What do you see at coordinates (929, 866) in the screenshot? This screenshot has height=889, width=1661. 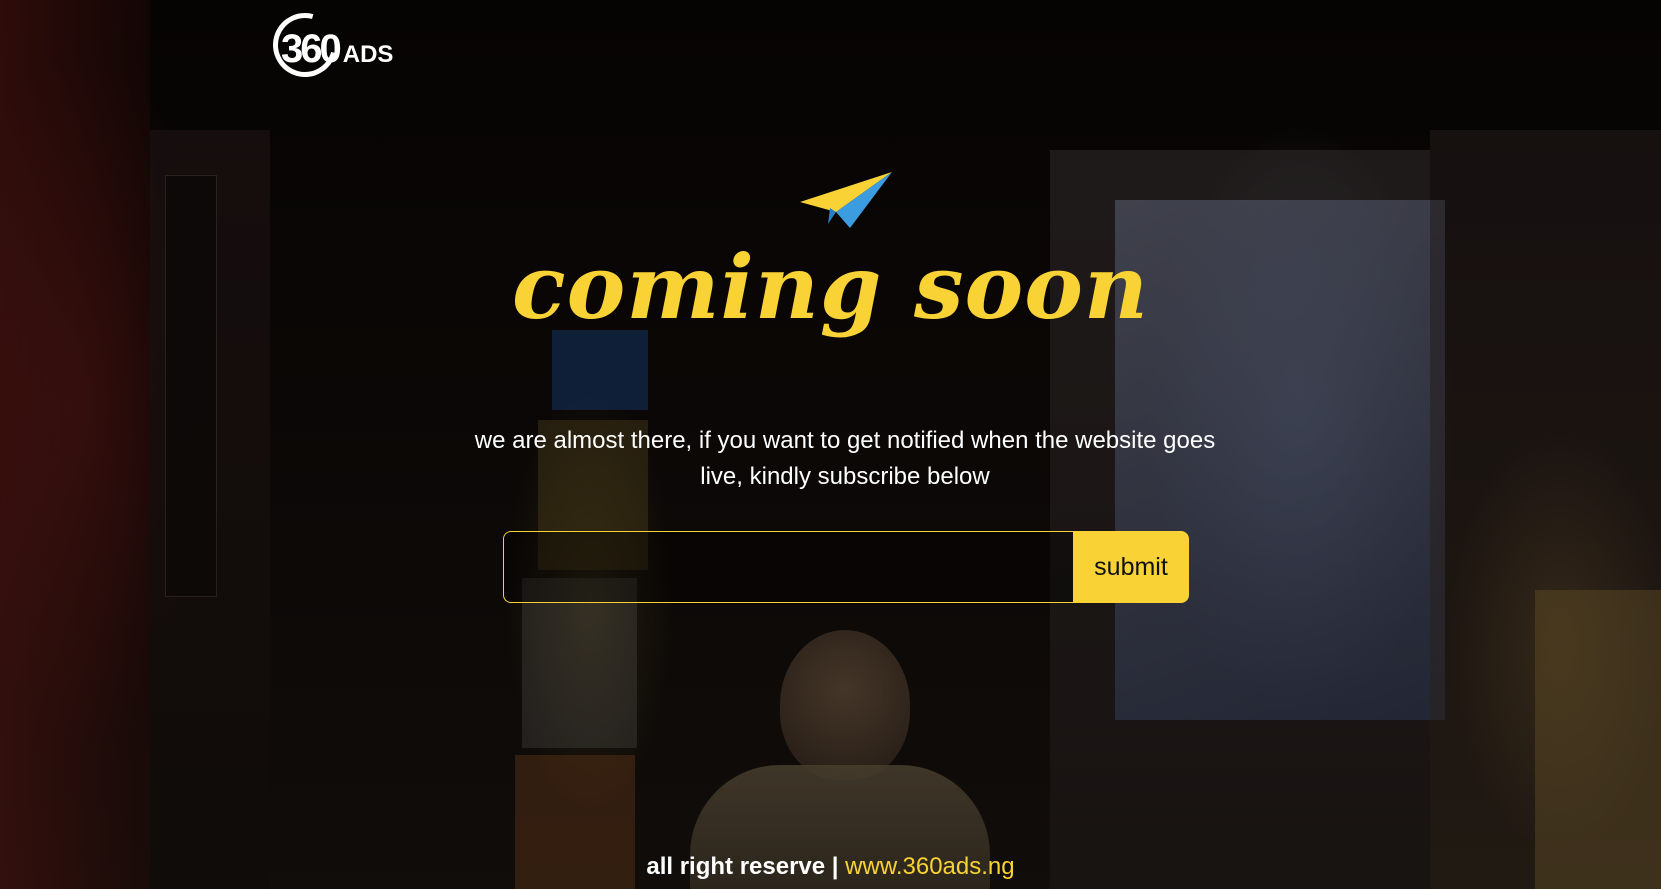 I see `footer-link: www.360ads.ng` at bounding box center [929, 866].